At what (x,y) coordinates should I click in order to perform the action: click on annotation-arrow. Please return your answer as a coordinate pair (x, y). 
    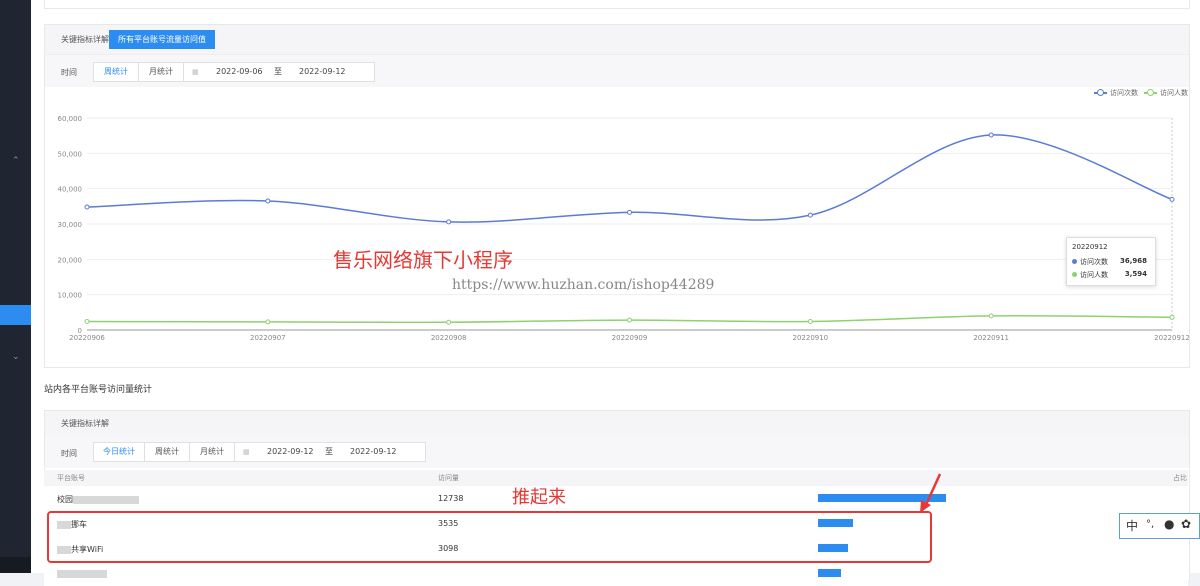
    Looking at the image, I should click on (931, 493).